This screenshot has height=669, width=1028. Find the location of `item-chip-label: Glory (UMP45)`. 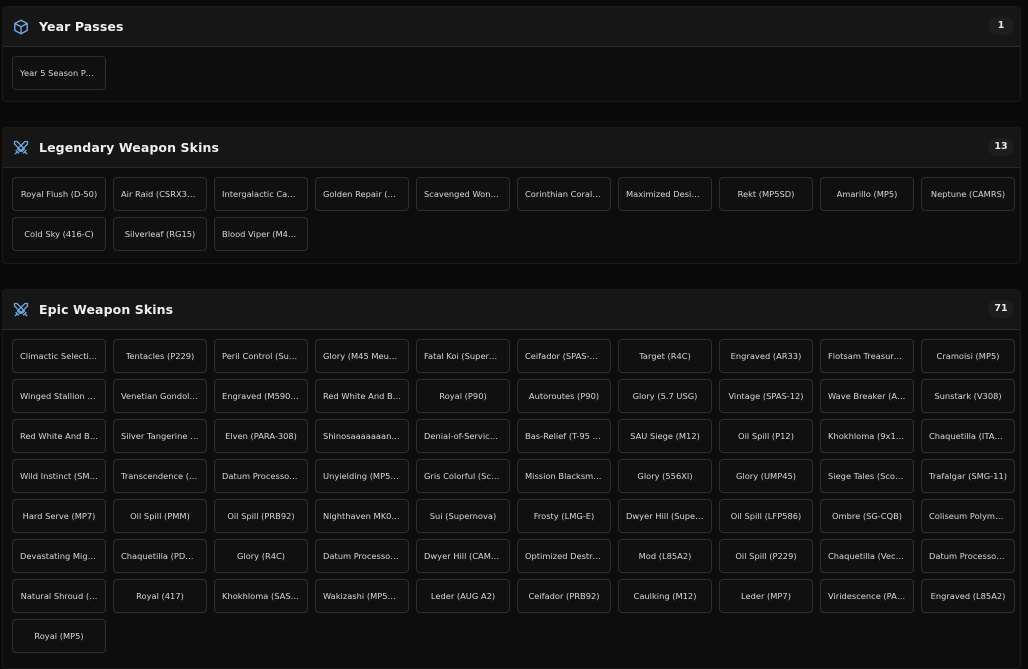

item-chip-label: Glory (UMP45) is located at coordinates (766, 476).